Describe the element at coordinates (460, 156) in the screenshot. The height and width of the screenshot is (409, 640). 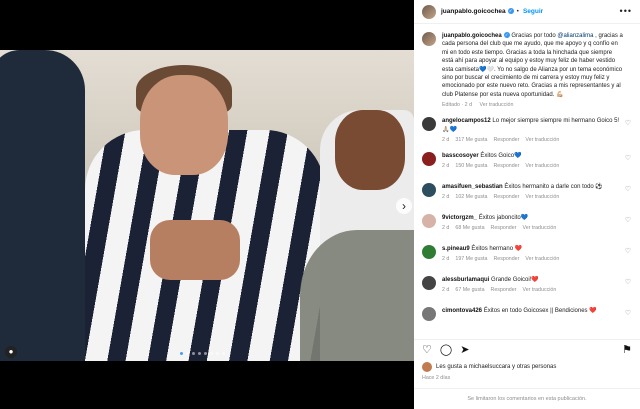
I see `comment-username: basscosoyer` at that location.